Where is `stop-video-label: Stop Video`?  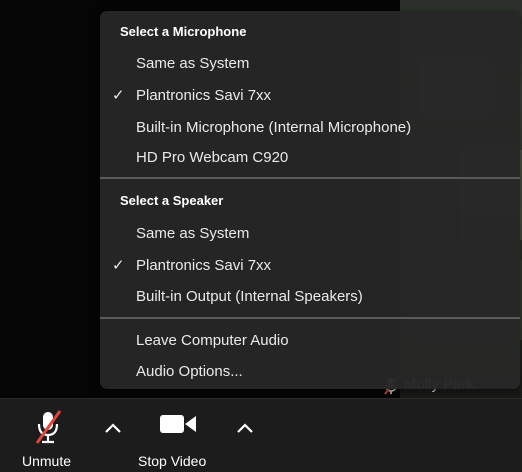
stop-video-label: Stop Video is located at coordinates (172, 461).